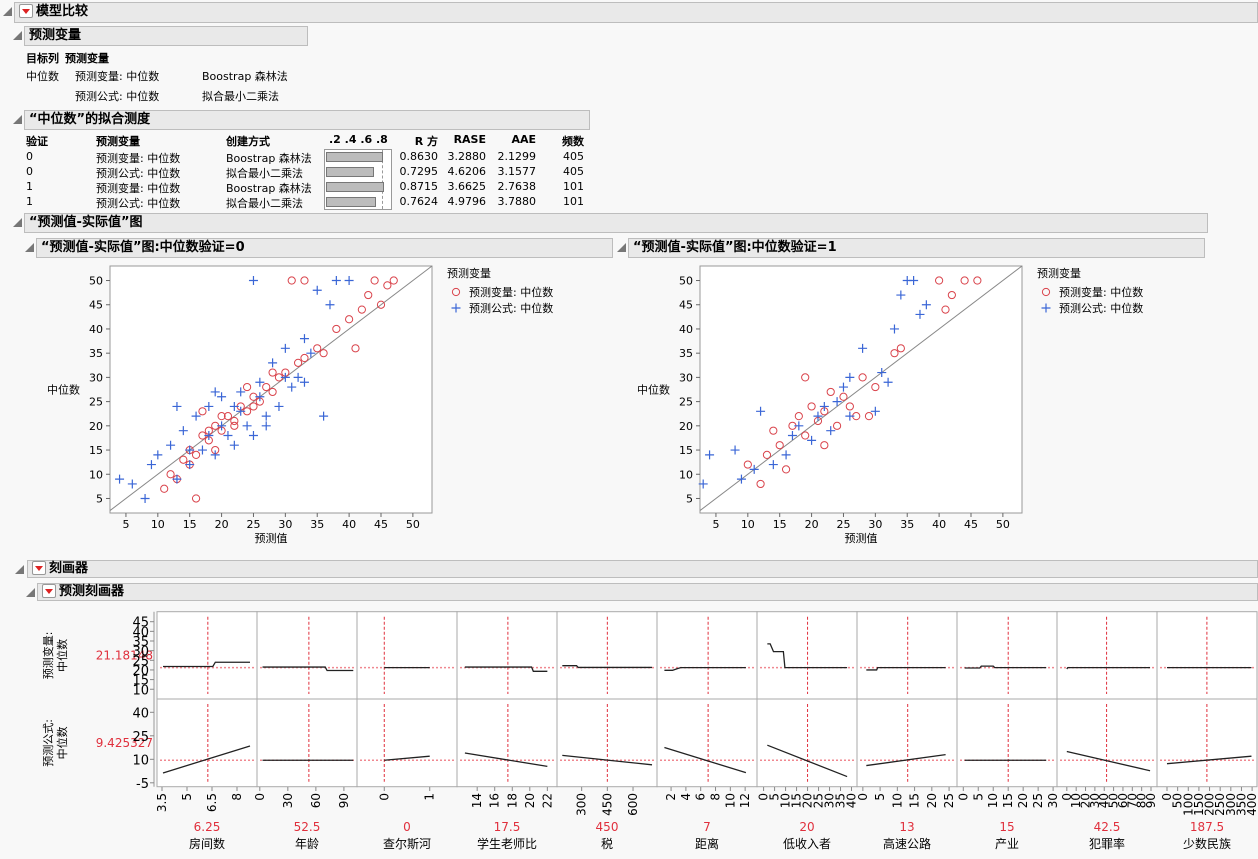 Image resolution: width=1258 pixels, height=859 pixels. What do you see at coordinates (745, 800) in the screenshot?
I see `x-tick-label: 12` at bounding box center [745, 800].